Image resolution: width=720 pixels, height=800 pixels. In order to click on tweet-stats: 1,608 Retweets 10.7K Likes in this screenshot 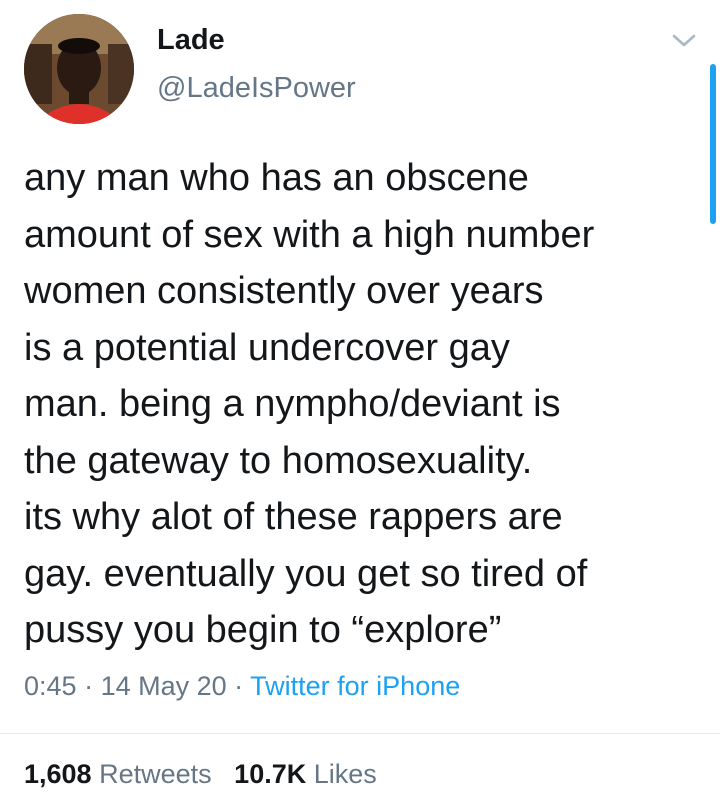, I will do `click(200, 774)`.